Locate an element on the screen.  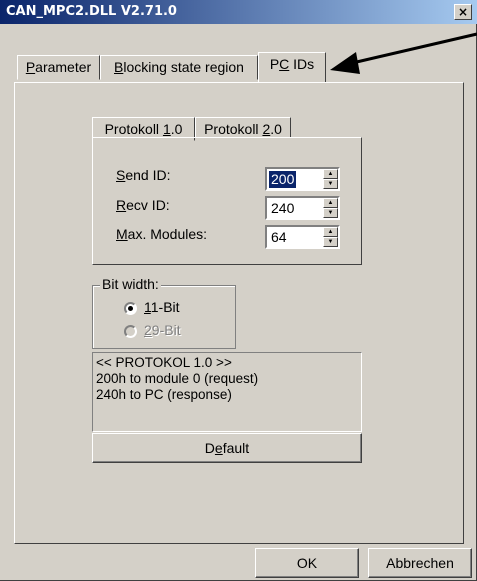
tab-parameter: Parameter is located at coordinates (58, 67).